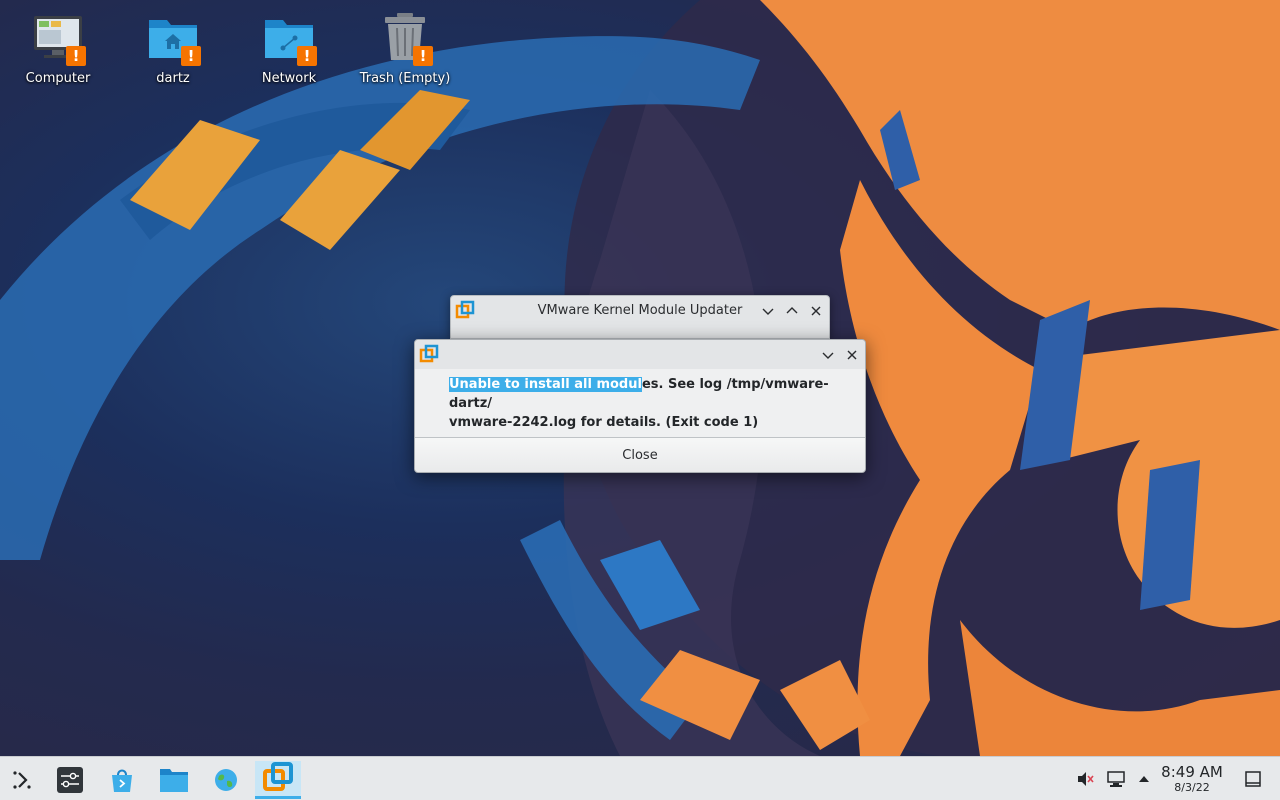 The image size is (1280, 800). I want to click on kernel-module-updater-window: VMware Kernel Module Updater, so click(640, 317).